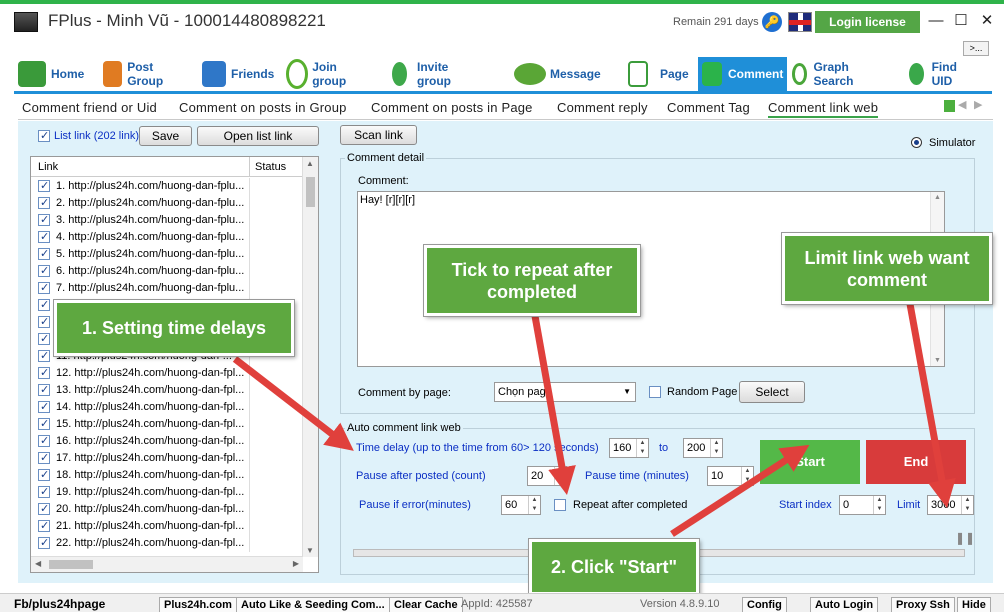  Describe the element at coordinates (961, 21) in the screenshot. I see `maximize-button: ☐` at that location.